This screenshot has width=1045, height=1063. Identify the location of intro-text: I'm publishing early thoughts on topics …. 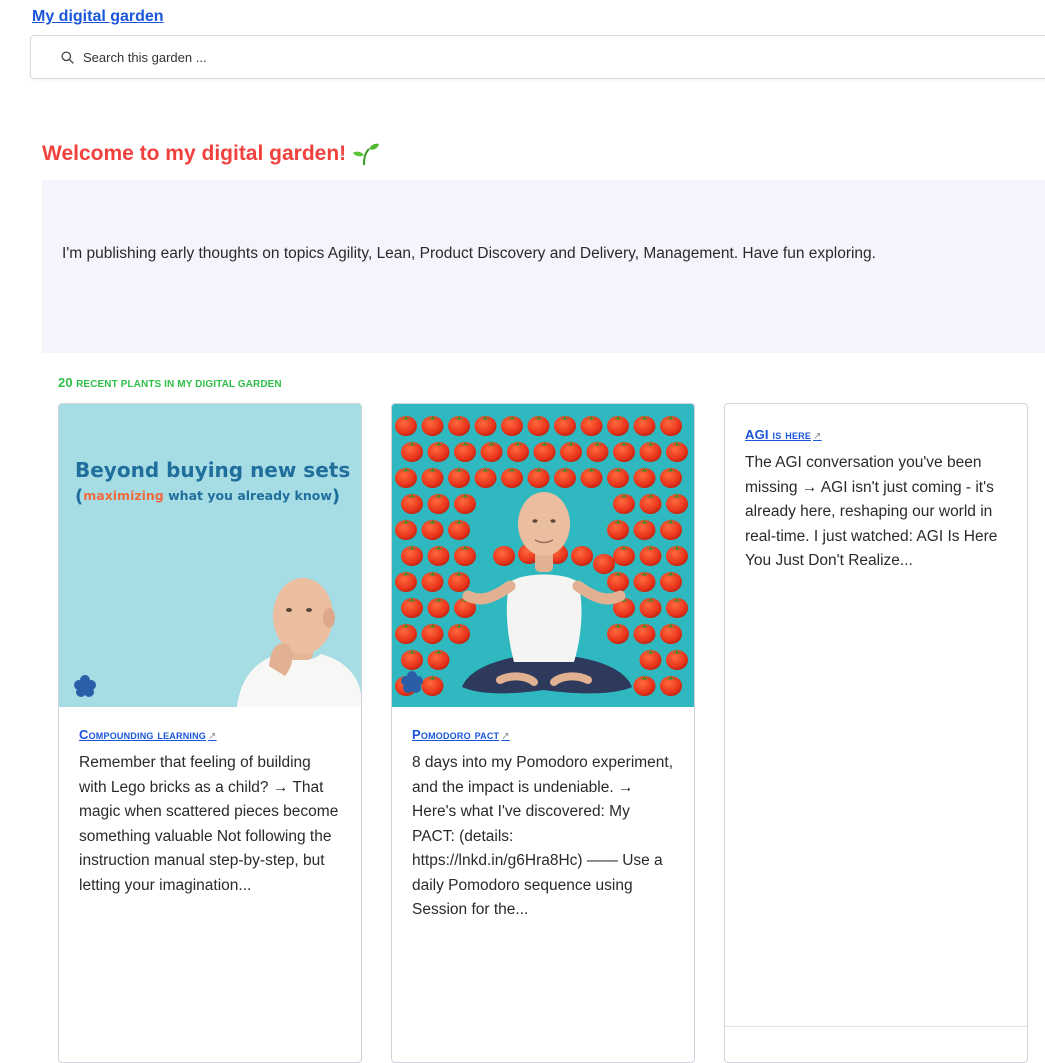
(469, 253).